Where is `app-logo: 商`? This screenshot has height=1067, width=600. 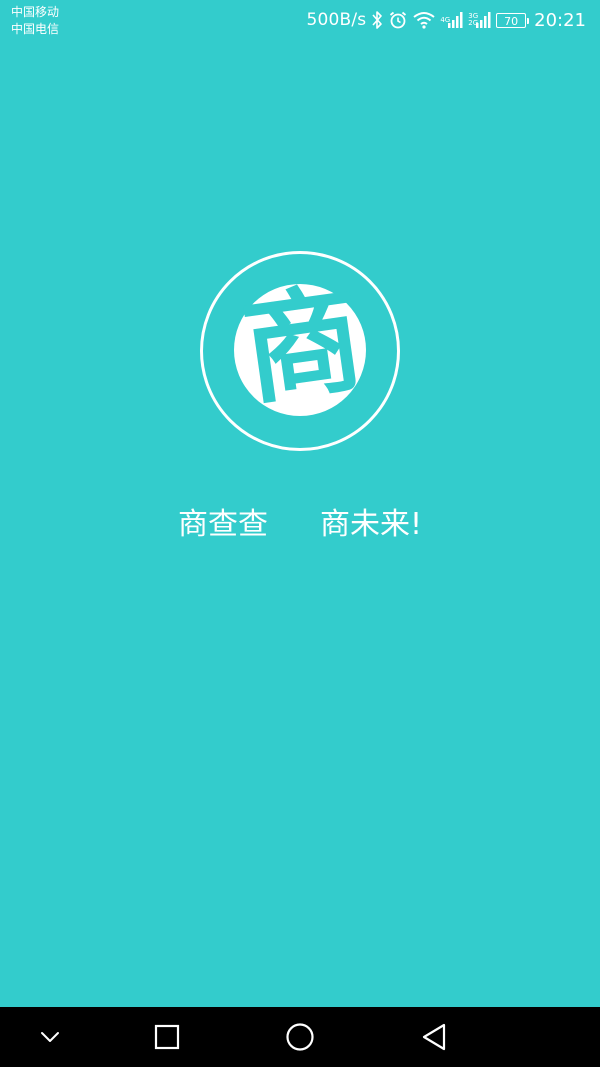
app-logo: 商 is located at coordinates (303, 344).